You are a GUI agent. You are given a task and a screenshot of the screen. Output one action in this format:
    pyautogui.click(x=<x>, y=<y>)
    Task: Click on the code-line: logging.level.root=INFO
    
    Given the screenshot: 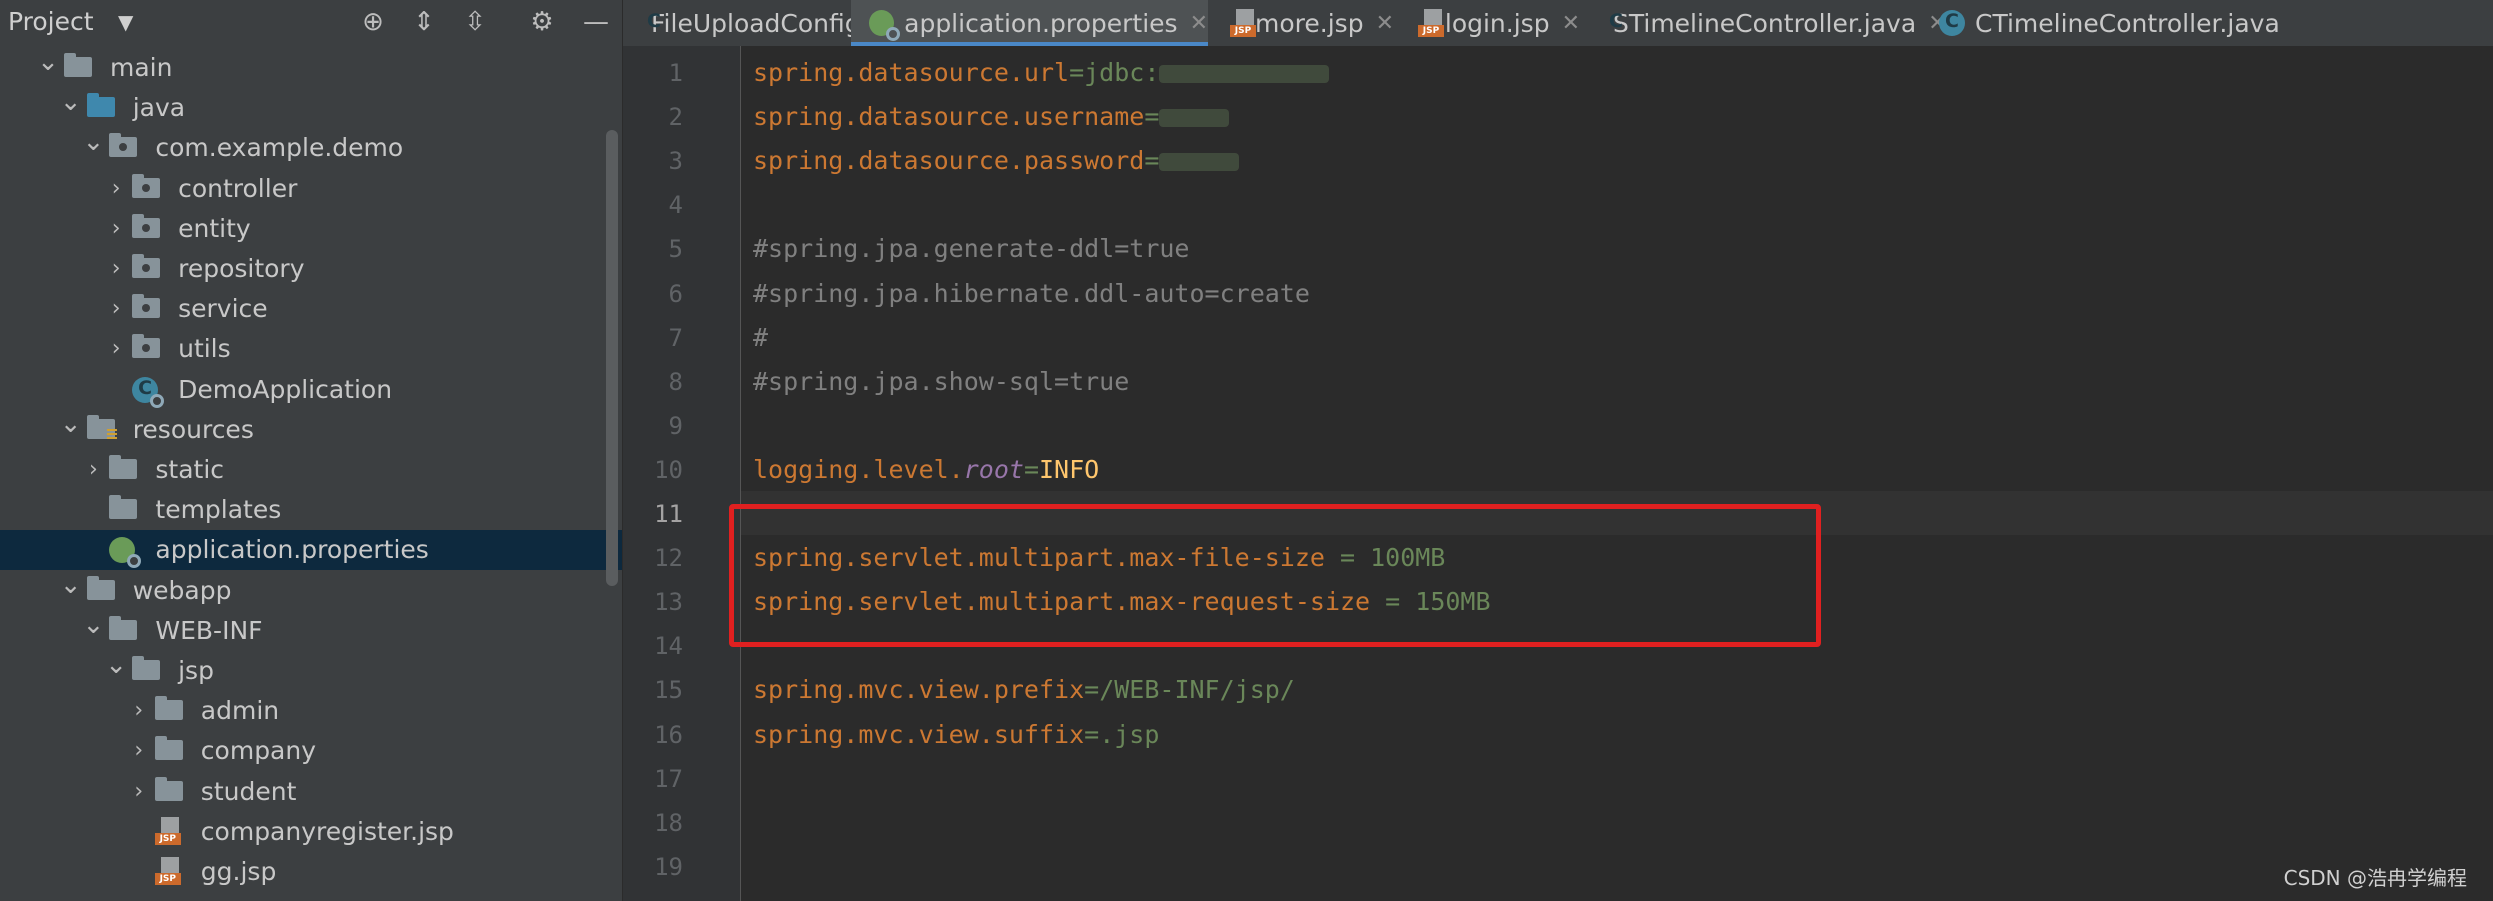 What is the action you would take?
    pyautogui.click(x=926, y=469)
    